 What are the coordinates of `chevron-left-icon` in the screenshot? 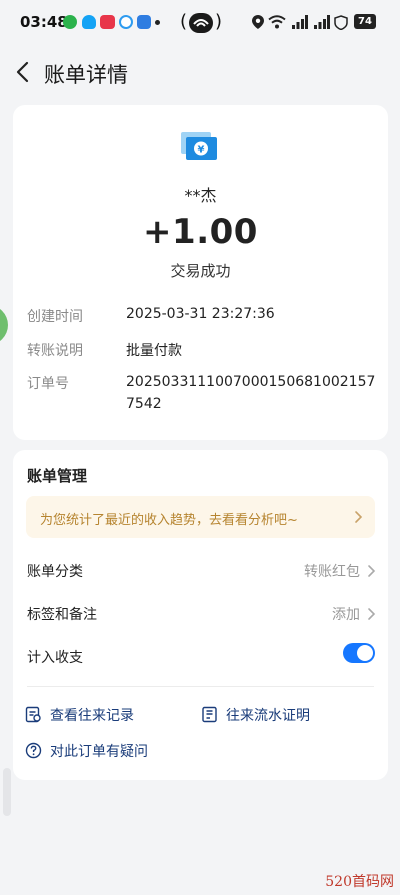 It's located at (24, 72).